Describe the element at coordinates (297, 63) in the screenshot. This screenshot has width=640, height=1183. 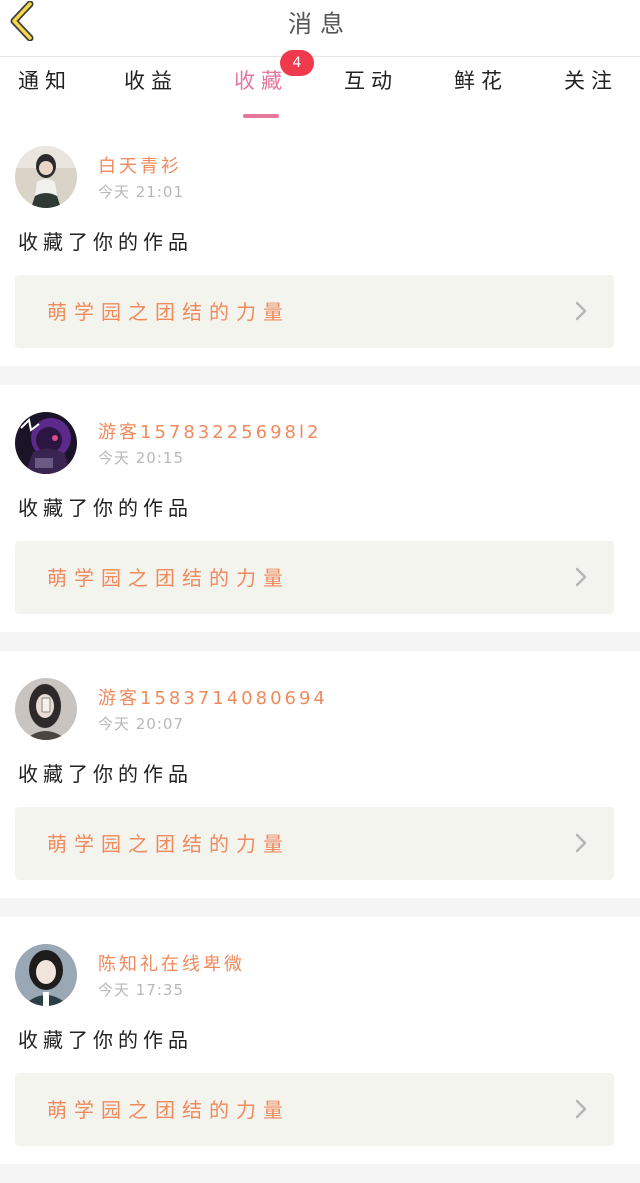
I see `favorites-count-badge: 4` at that location.